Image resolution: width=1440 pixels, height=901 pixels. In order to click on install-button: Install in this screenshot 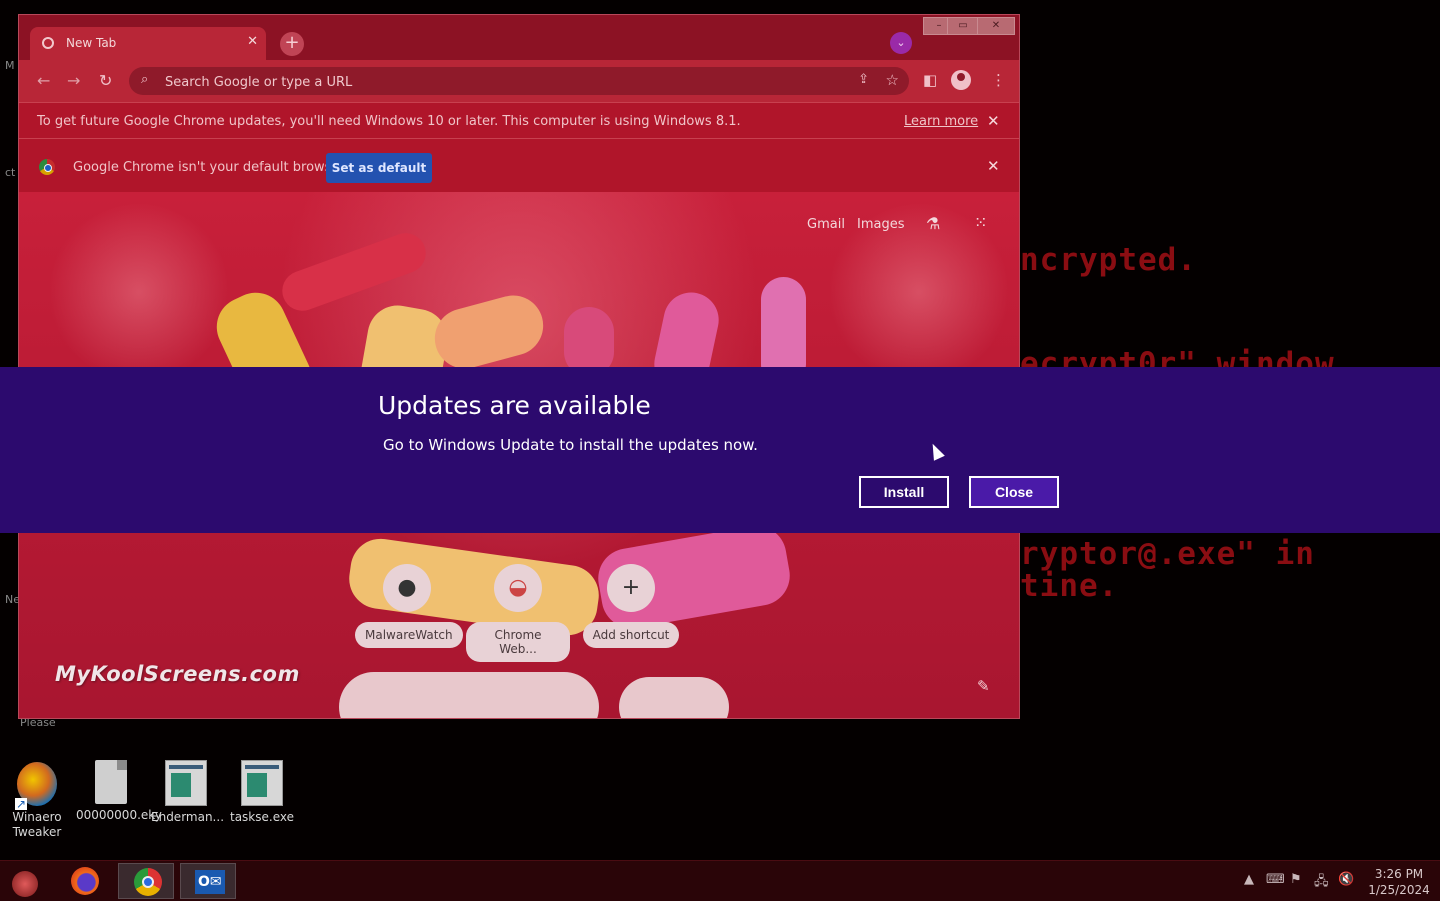, I will do `click(904, 492)`.